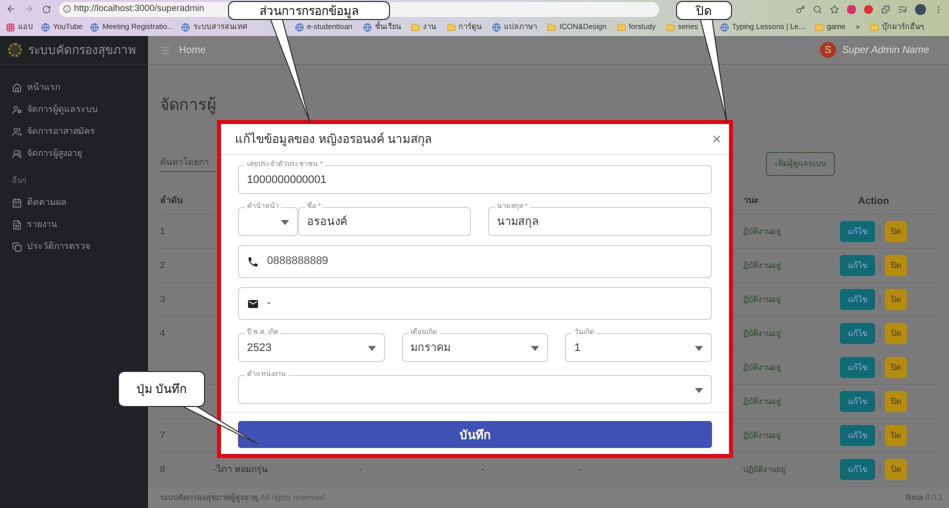 This screenshot has width=949, height=508. Describe the element at coordinates (751, 201) in the screenshot. I see `column-header: านะ` at that location.